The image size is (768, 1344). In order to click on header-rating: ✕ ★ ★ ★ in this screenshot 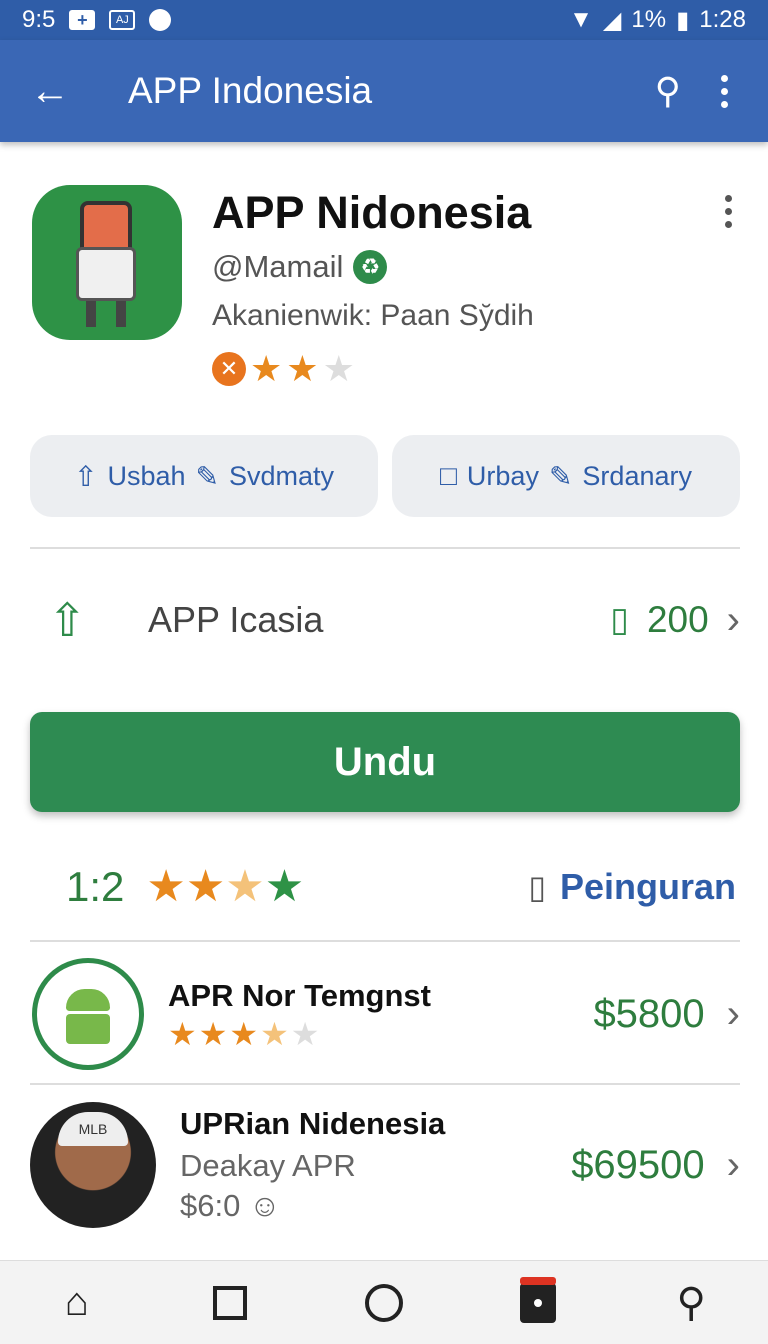, I will do `click(283, 369)`.